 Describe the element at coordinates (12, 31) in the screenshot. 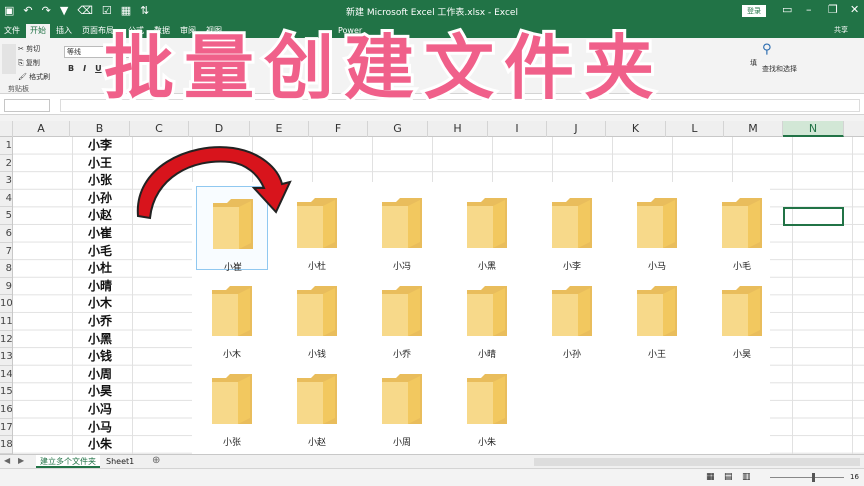

I see `tab-file: 文件` at that location.